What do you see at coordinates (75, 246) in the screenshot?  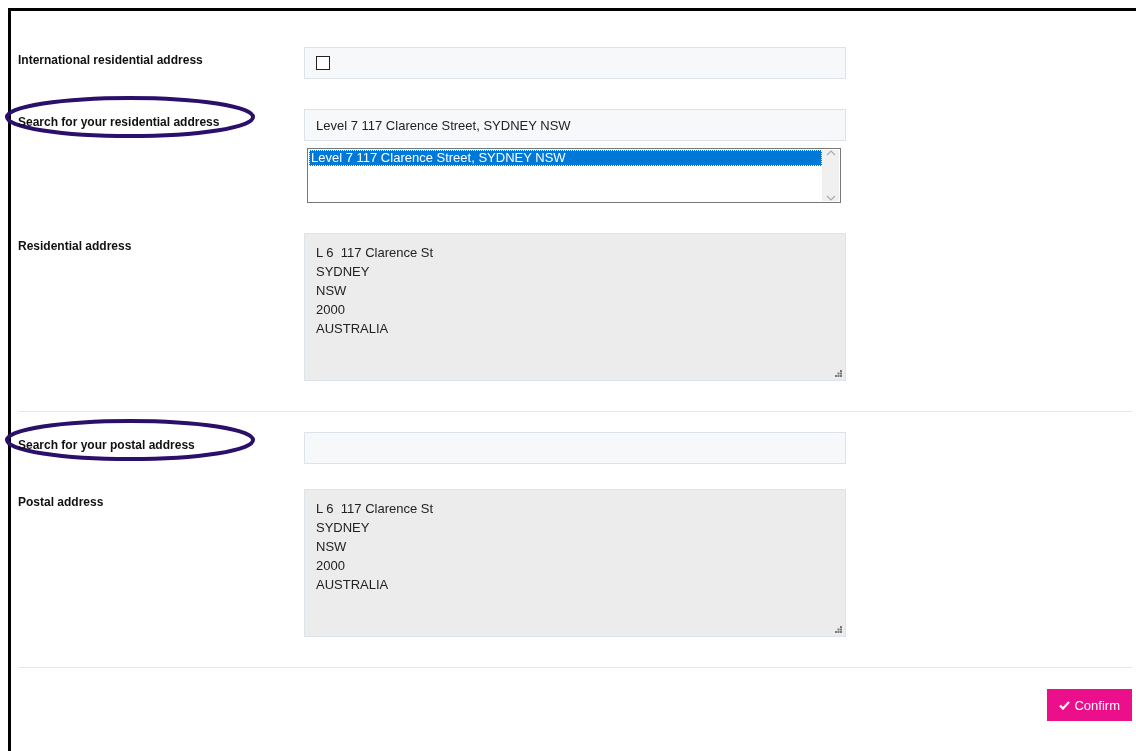 I see `field-label: Residential address` at bounding box center [75, 246].